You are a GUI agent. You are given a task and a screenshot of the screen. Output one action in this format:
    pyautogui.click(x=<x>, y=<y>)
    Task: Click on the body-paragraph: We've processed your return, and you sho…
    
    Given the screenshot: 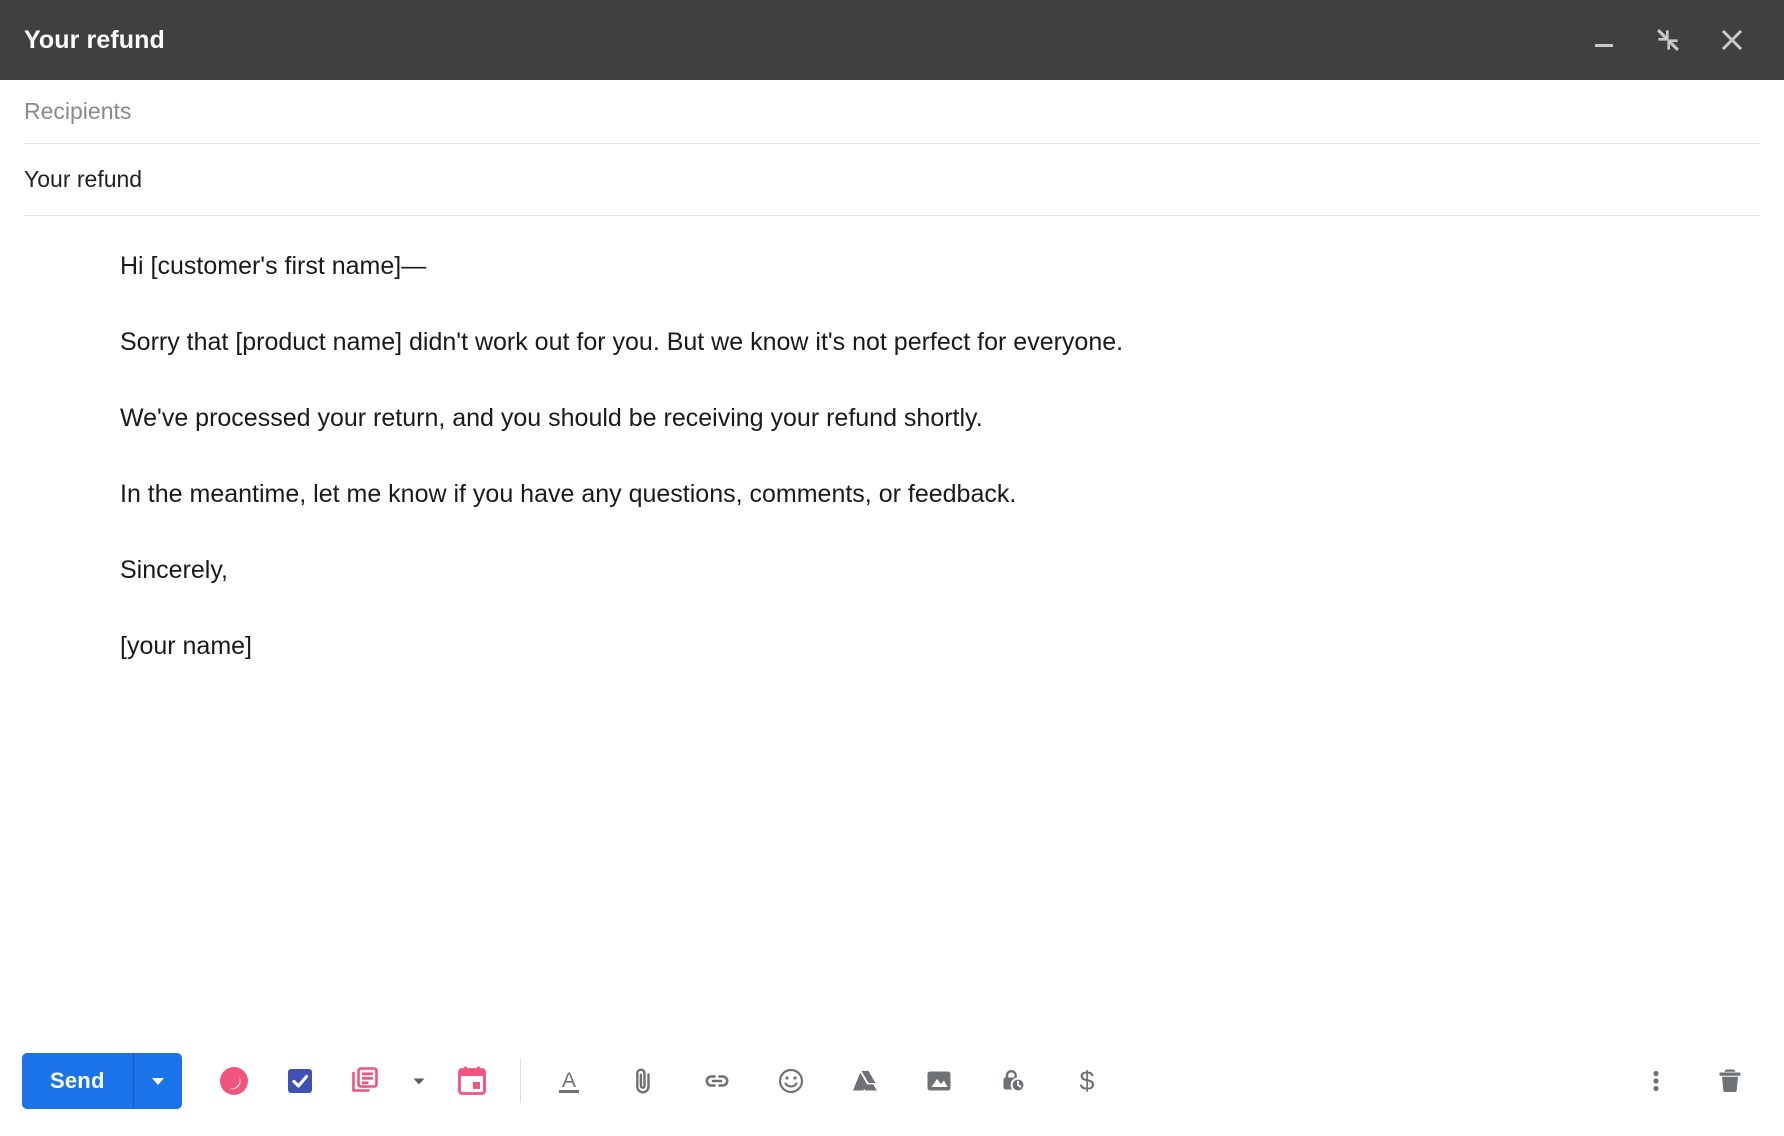 What is the action you would take?
    pyautogui.click(x=551, y=418)
    